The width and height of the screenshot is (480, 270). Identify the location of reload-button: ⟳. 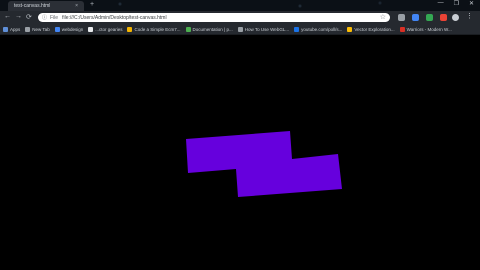
(29, 17).